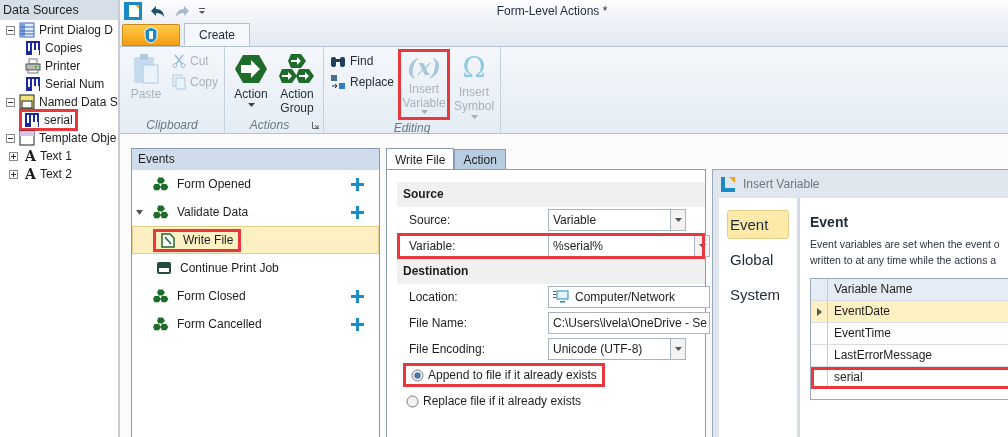  I want to click on app-menu-button, so click(151, 35).